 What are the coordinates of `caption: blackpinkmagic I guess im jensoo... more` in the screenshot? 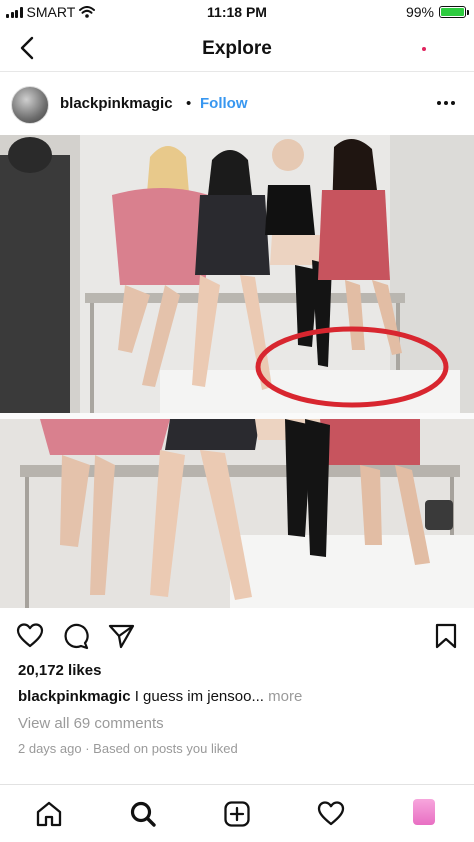 It's located at (160, 696).